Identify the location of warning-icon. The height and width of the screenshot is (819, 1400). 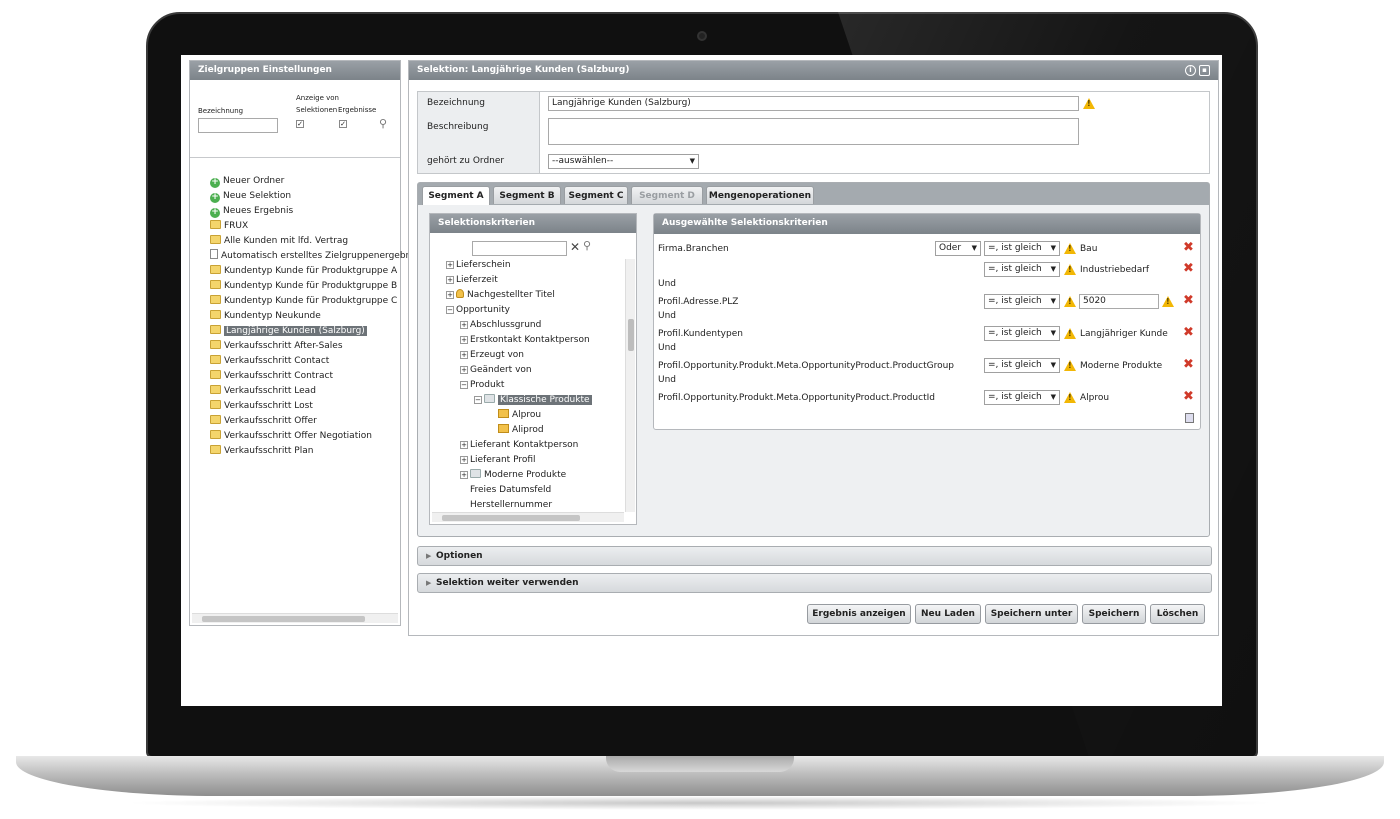
(1070, 269).